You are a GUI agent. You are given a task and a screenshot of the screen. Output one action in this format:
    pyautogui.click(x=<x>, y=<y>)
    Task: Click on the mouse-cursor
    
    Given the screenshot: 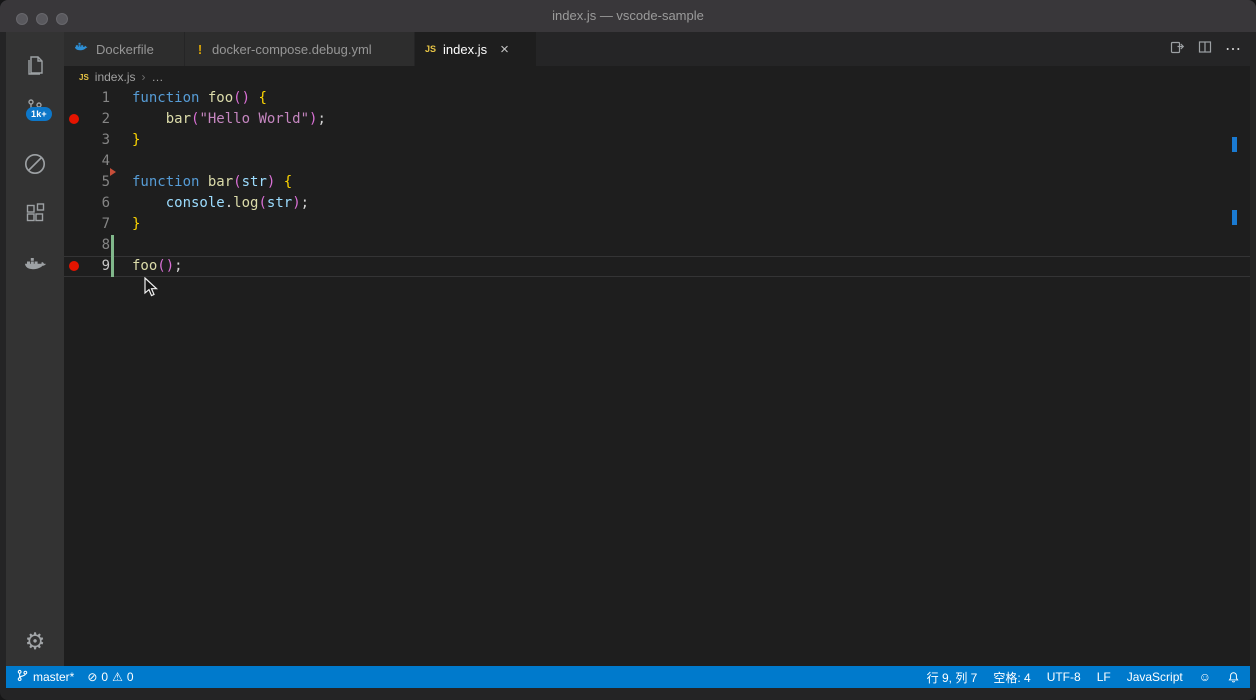 What is the action you would take?
    pyautogui.click(x=151, y=287)
    